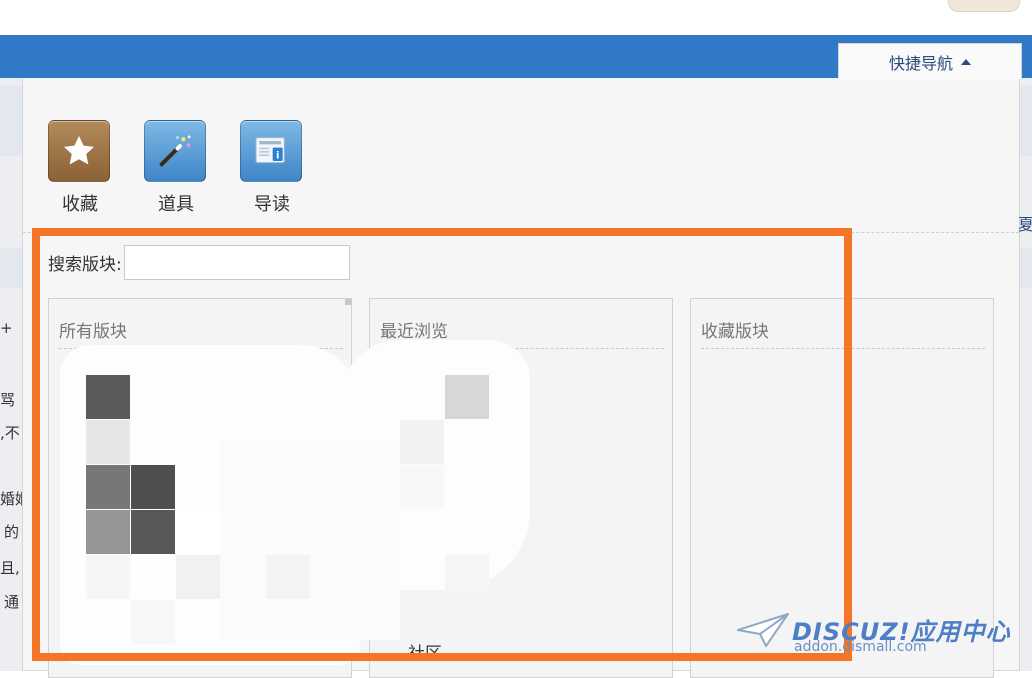  Describe the element at coordinates (272, 204) in the screenshot. I see `shortcut-label: 导读` at that location.